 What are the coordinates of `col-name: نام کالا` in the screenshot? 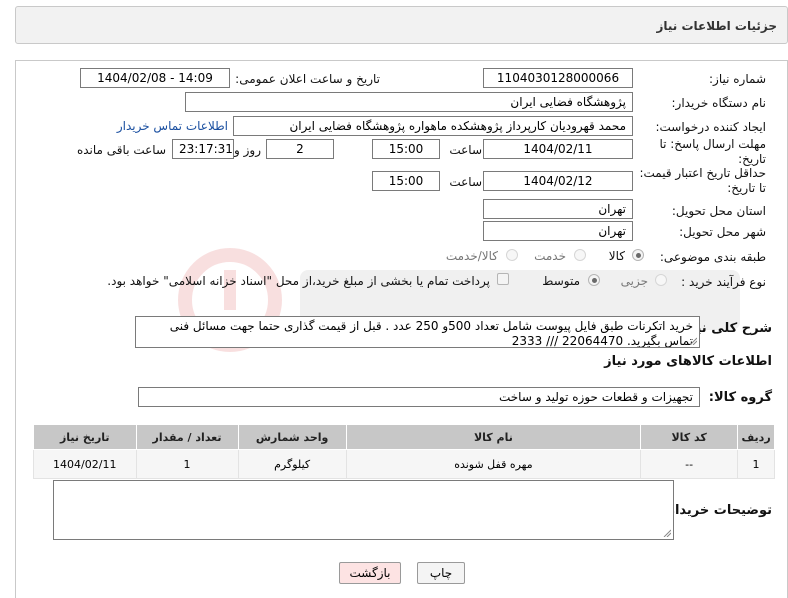 It's located at (493, 437).